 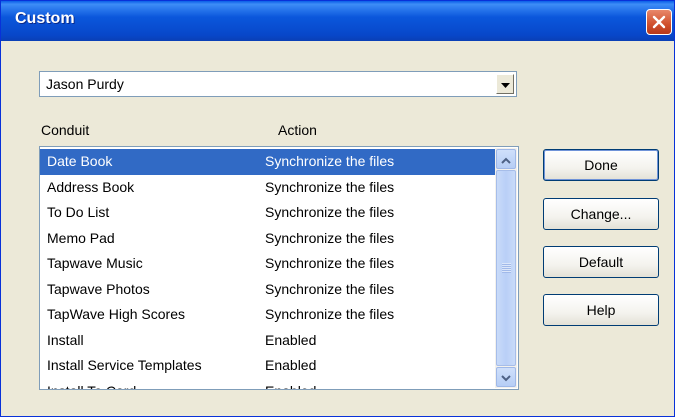 I want to click on list-item: Memo Pad Synchronize the files, so click(x=267, y=239).